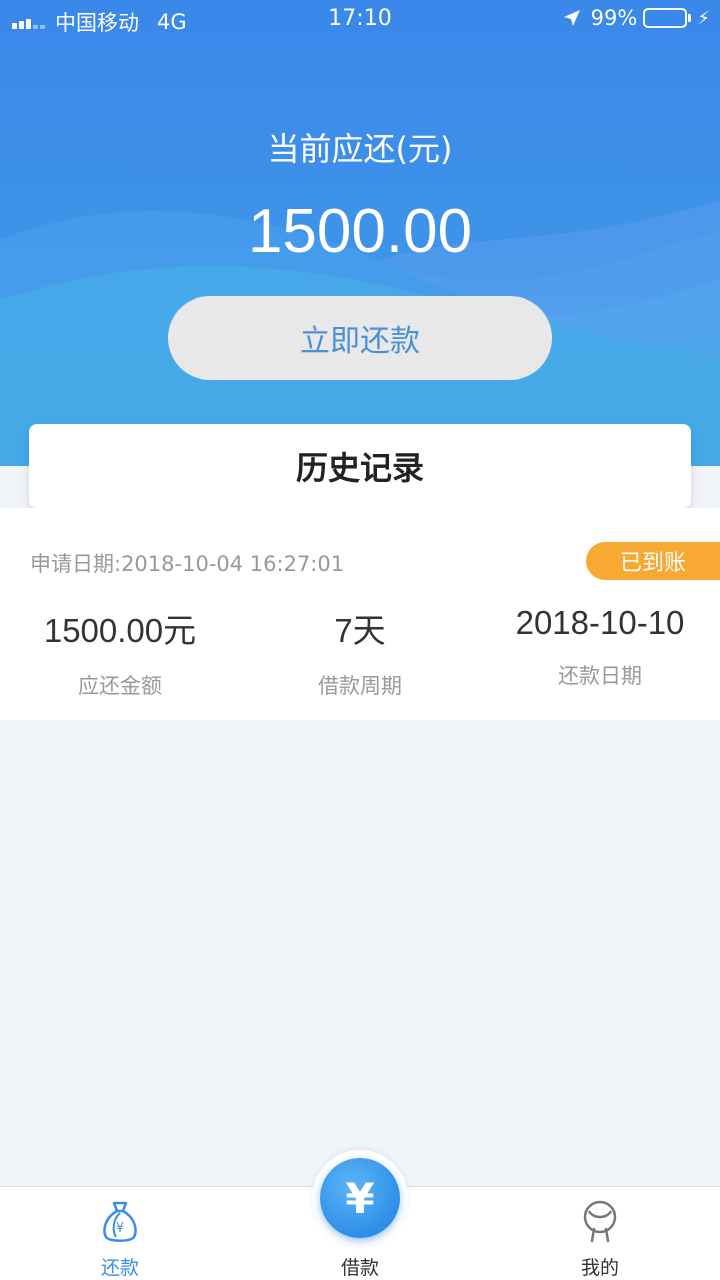 Image resolution: width=720 pixels, height=1280 pixels. I want to click on status-right: 99% ⚡, so click(636, 18).